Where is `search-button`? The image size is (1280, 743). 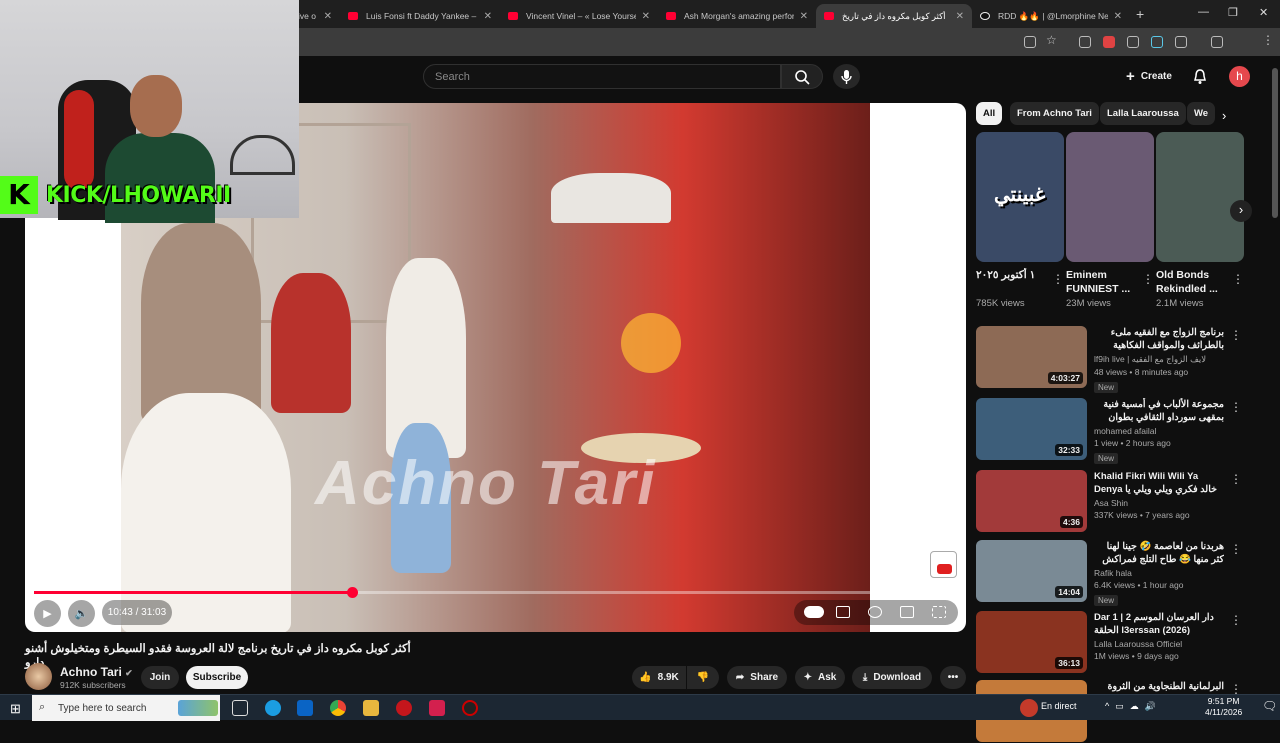
search-button is located at coordinates (802, 76).